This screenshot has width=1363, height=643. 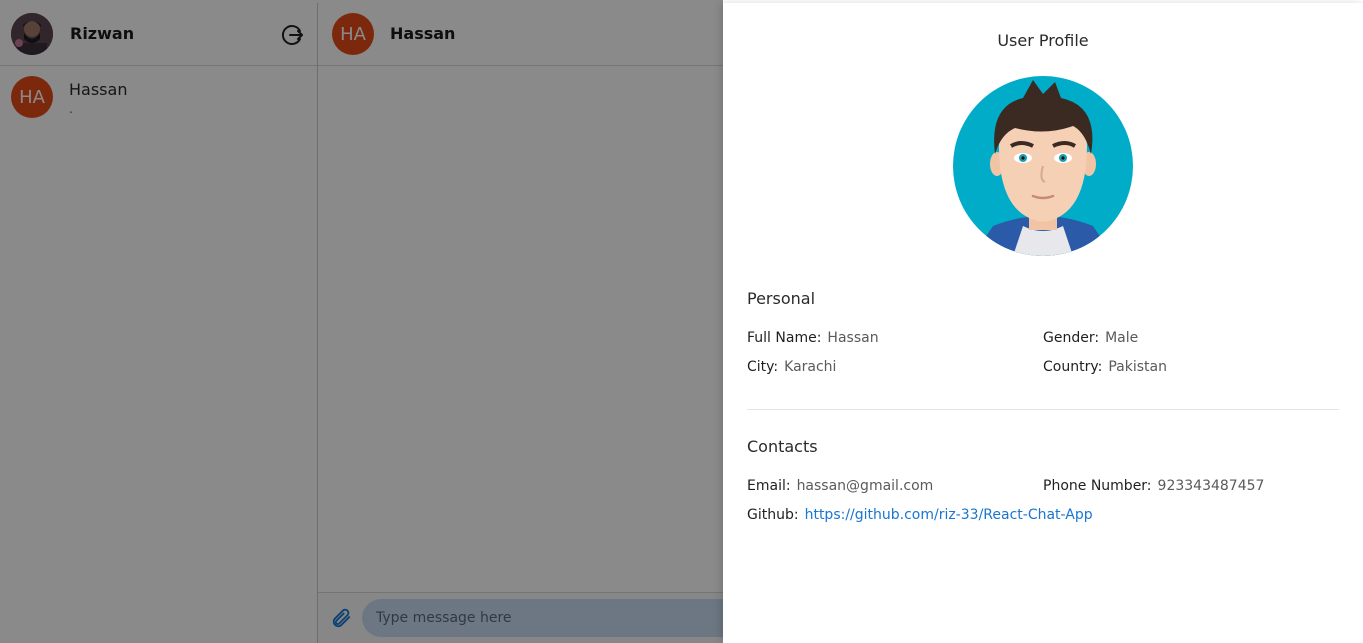 I want to click on github-label: Github:, so click(x=773, y=515).